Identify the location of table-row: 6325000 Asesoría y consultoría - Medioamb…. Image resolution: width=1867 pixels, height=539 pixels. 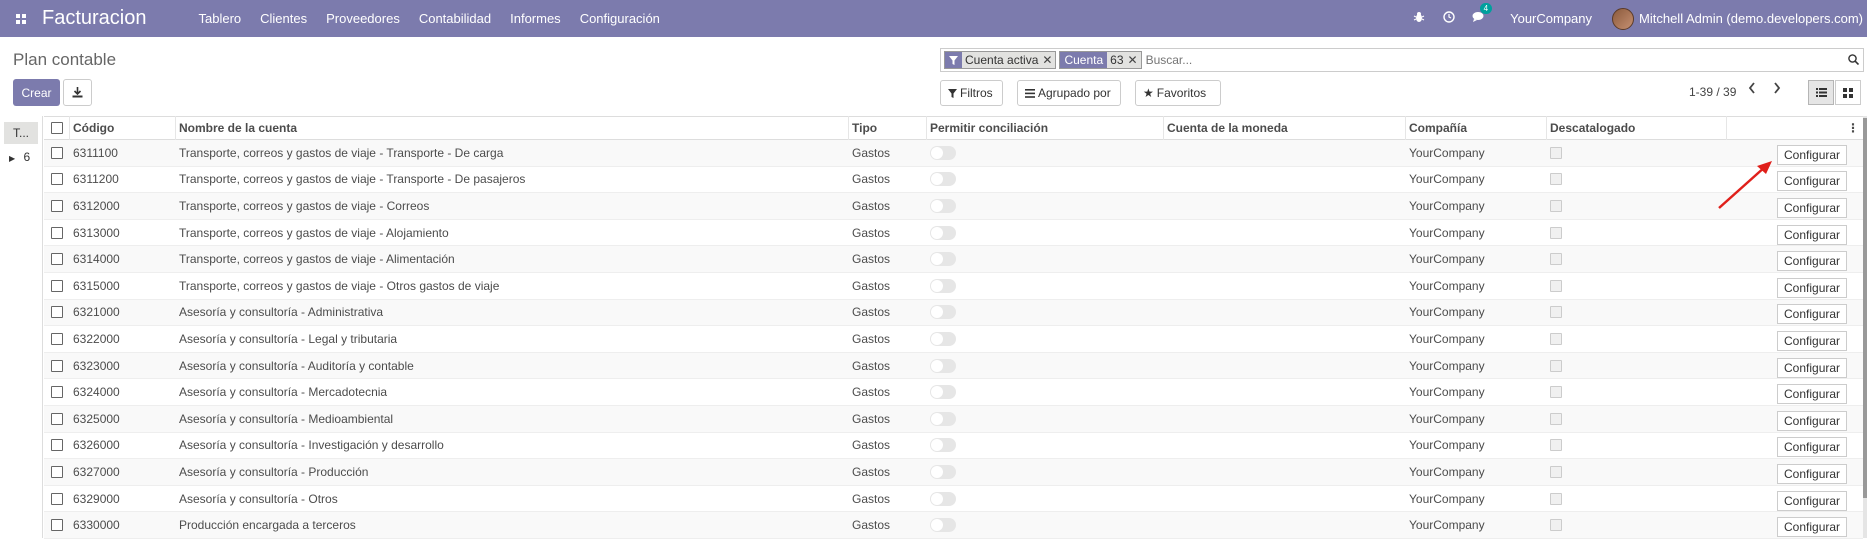
(953, 419).